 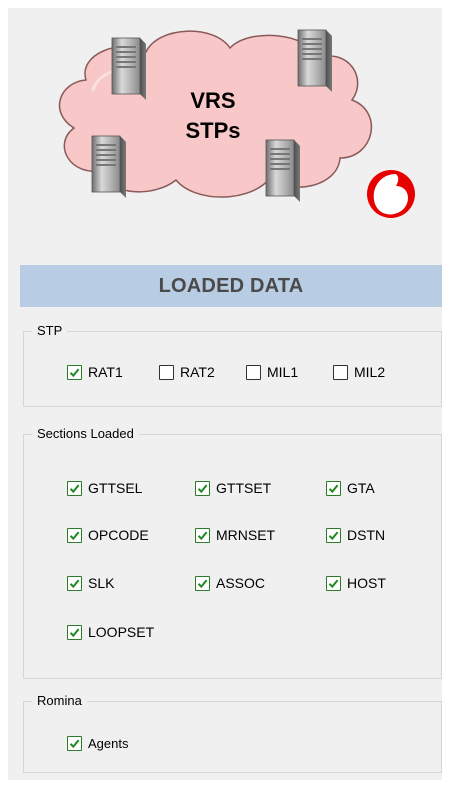 I want to click on loaded-data-banner: LOADED DATA, so click(x=231, y=286).